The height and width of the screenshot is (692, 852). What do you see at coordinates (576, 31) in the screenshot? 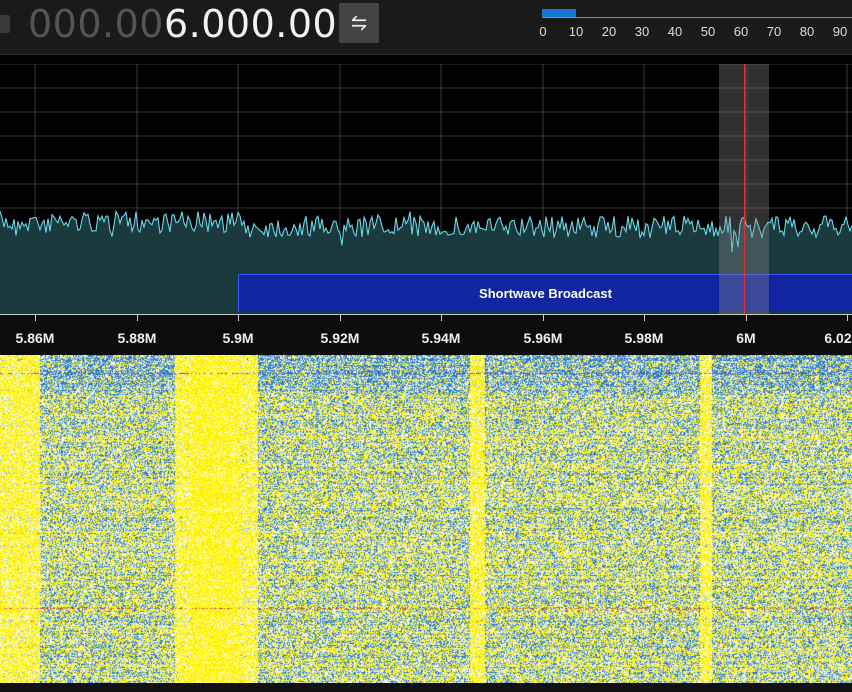
I see `snr-tick-label: 10` at bounding box center [576, 31].